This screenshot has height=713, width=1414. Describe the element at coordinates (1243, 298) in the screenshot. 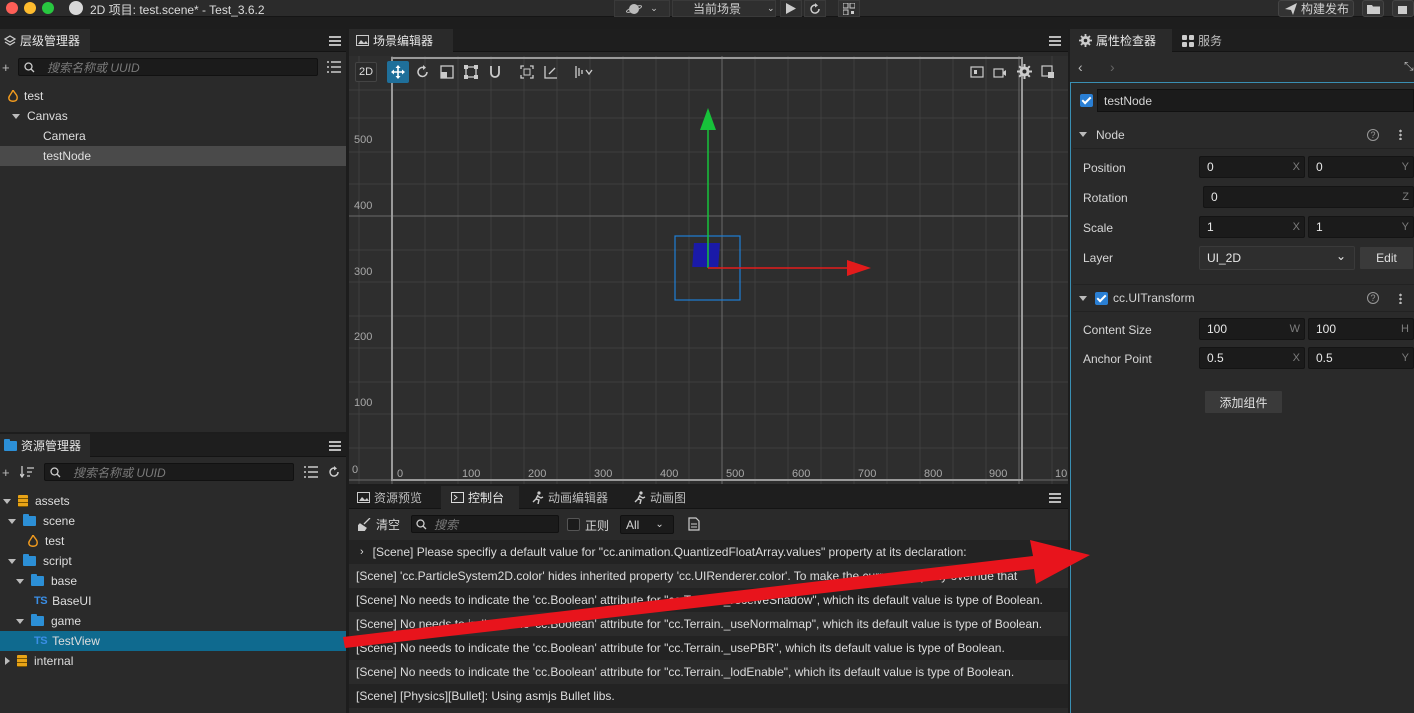

I see `uitransform-section-header: cc.UITransform ?` at that location.